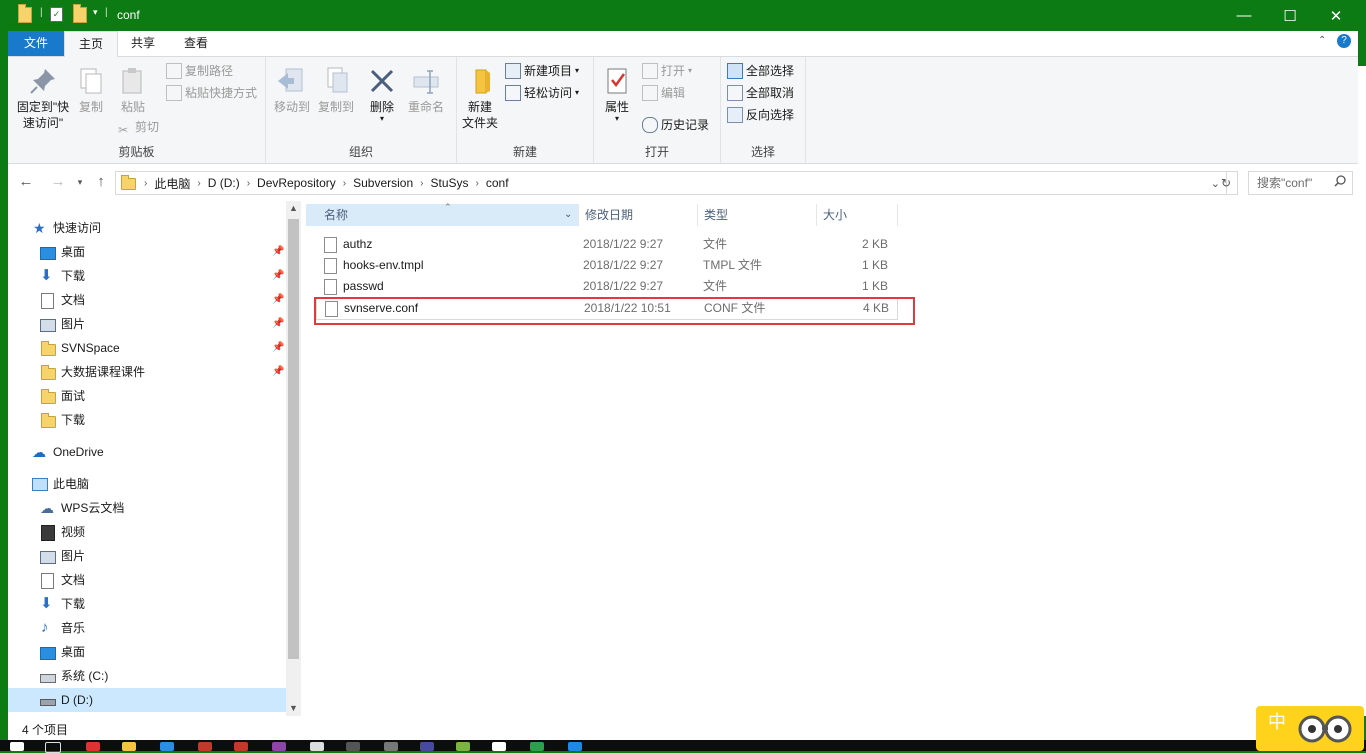  I want to click on tab-view: 查看, so click(196, 43).